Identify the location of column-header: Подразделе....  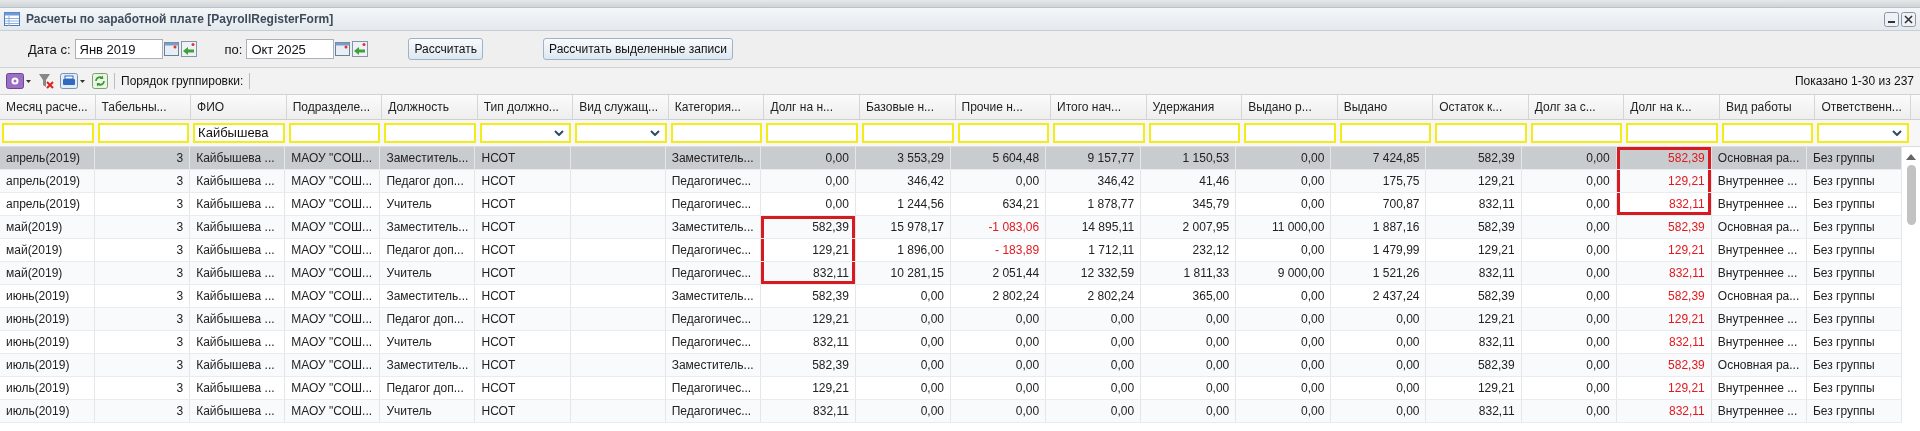
(334, 107).